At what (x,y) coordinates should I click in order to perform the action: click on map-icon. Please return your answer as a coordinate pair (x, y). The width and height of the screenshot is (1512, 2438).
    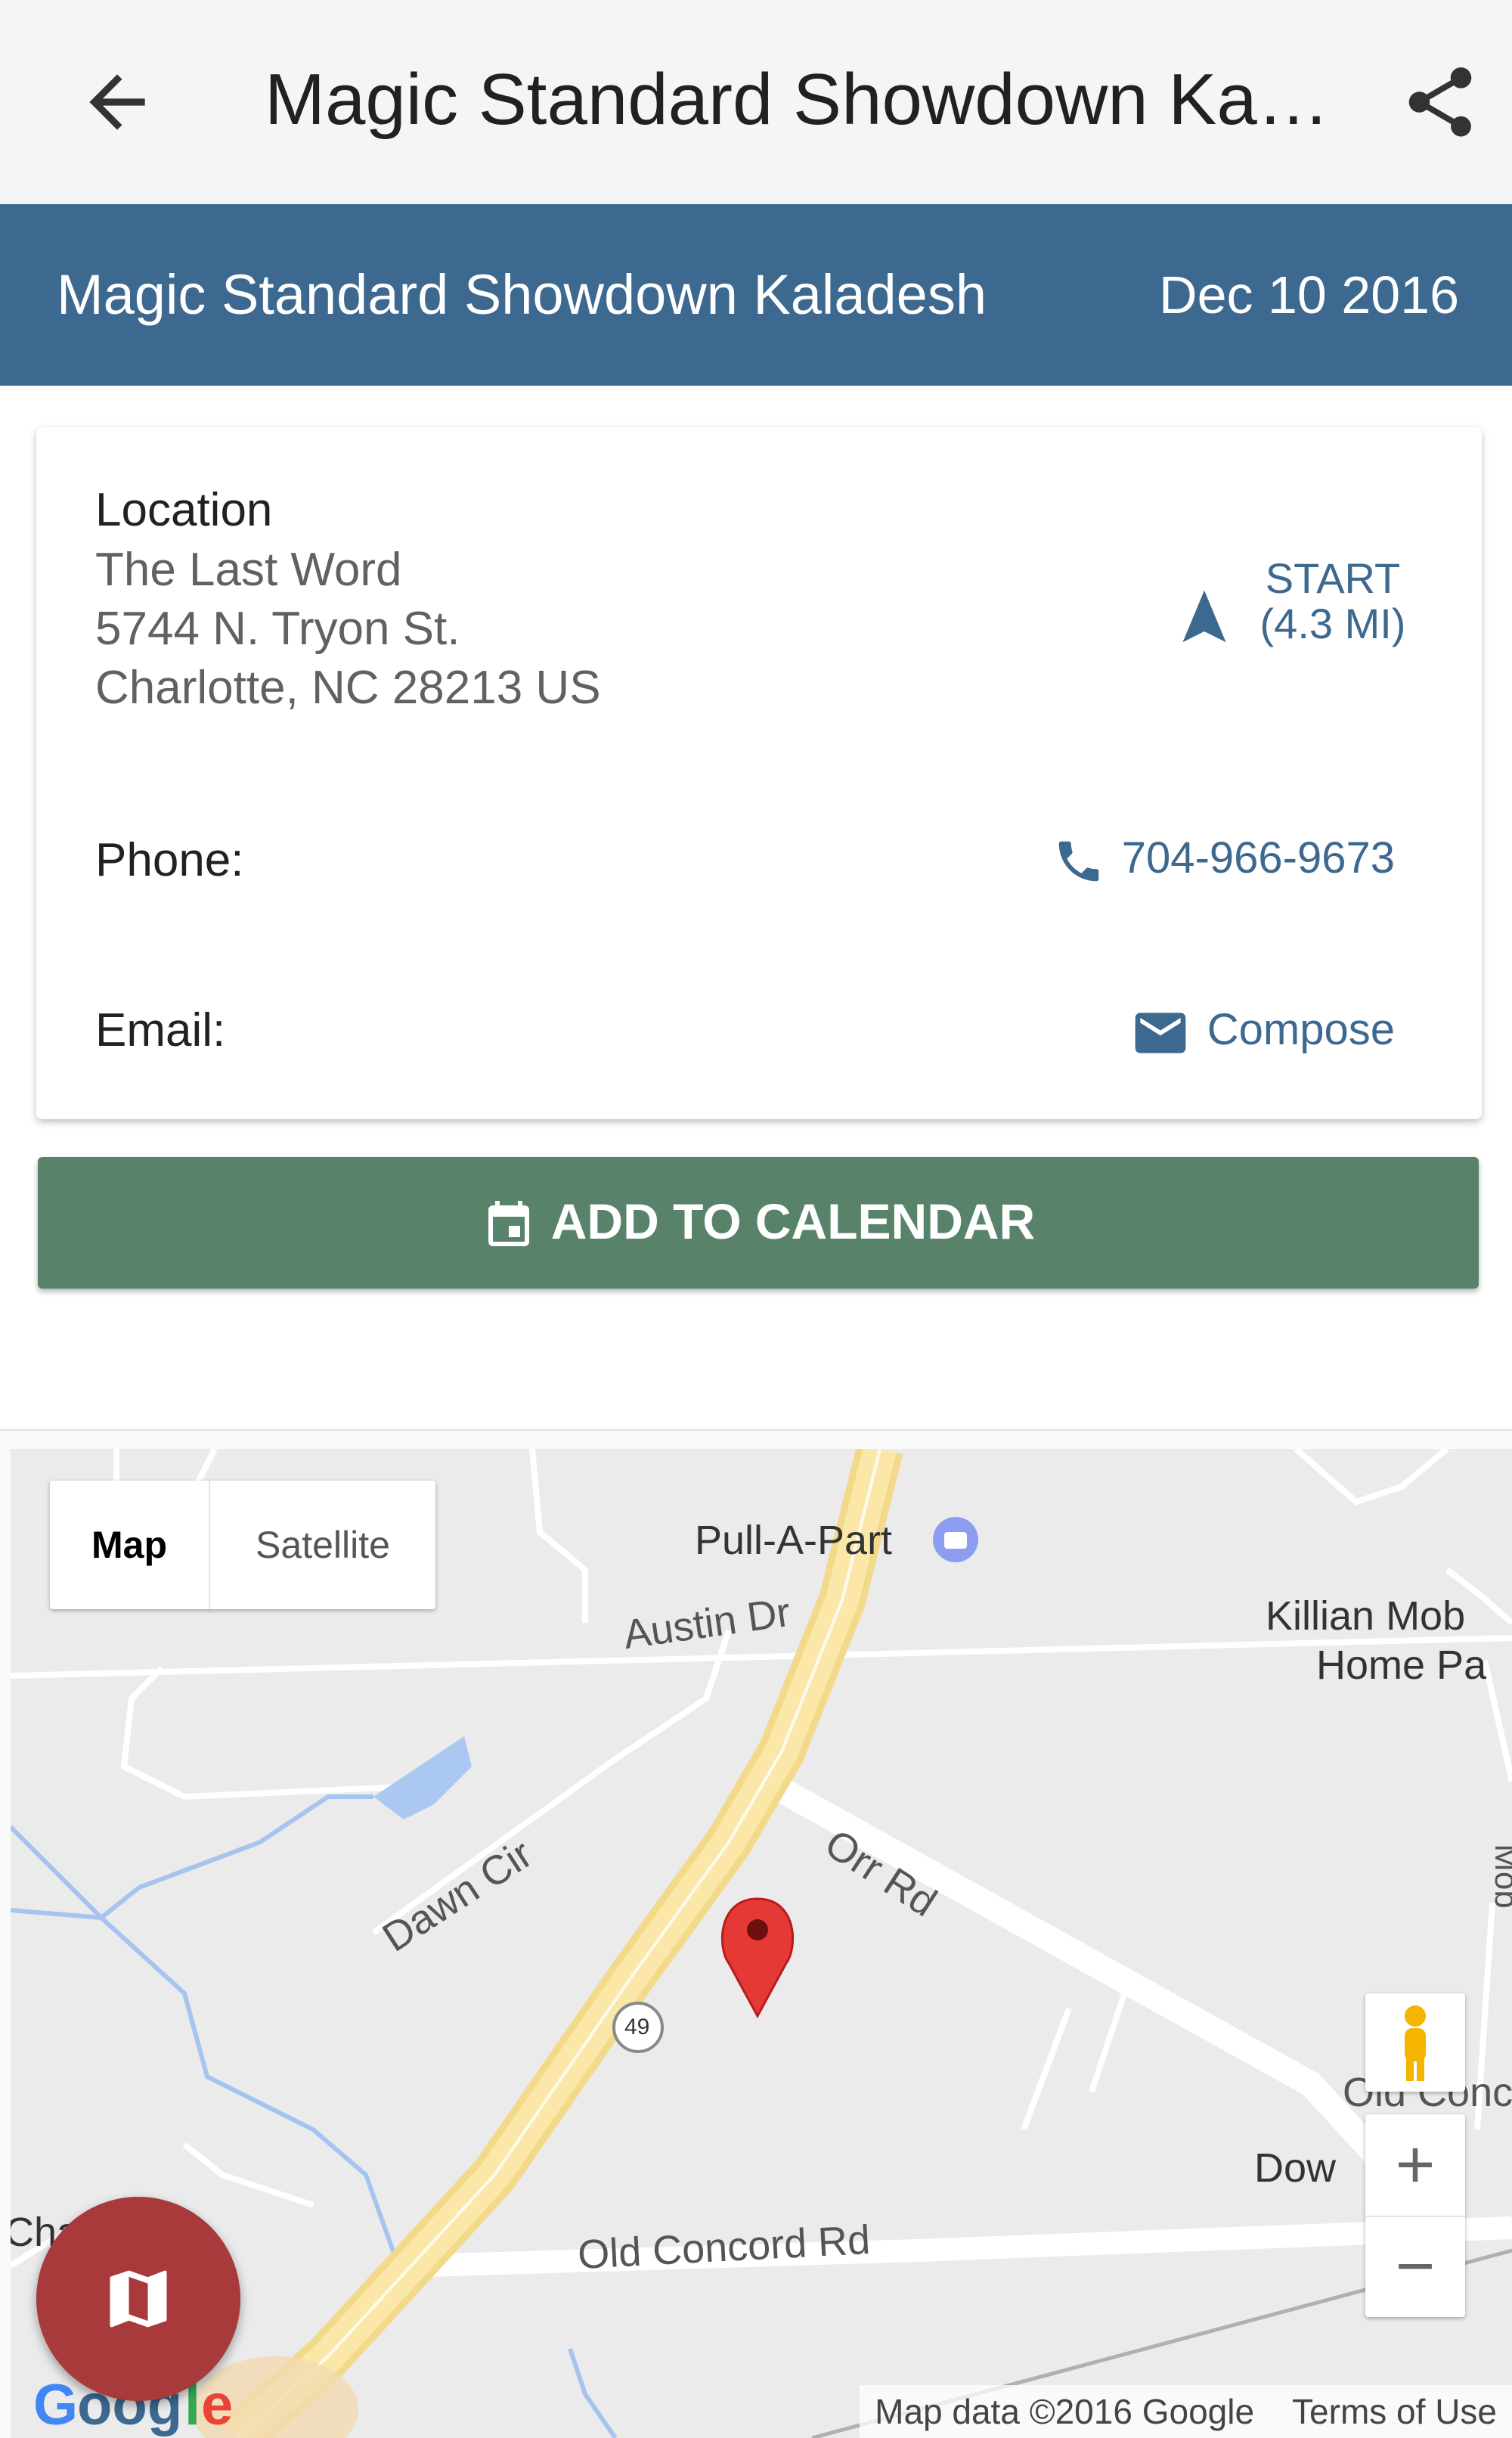
    Looking at the image, I should click on (138, 2299).